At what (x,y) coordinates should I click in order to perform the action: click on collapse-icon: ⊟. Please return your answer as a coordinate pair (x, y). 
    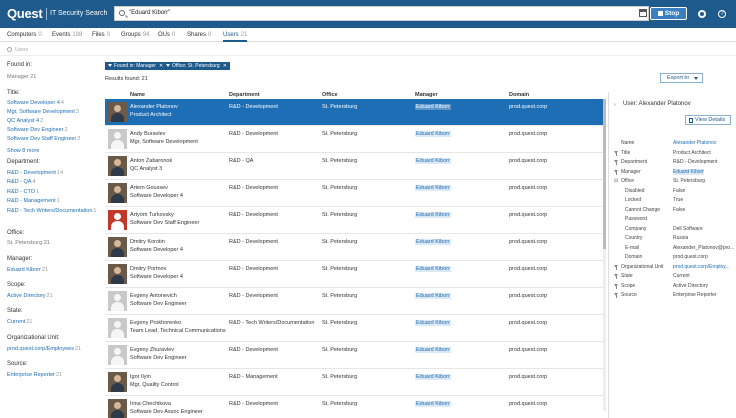
    Looking at the image, I should click on (616, 181).